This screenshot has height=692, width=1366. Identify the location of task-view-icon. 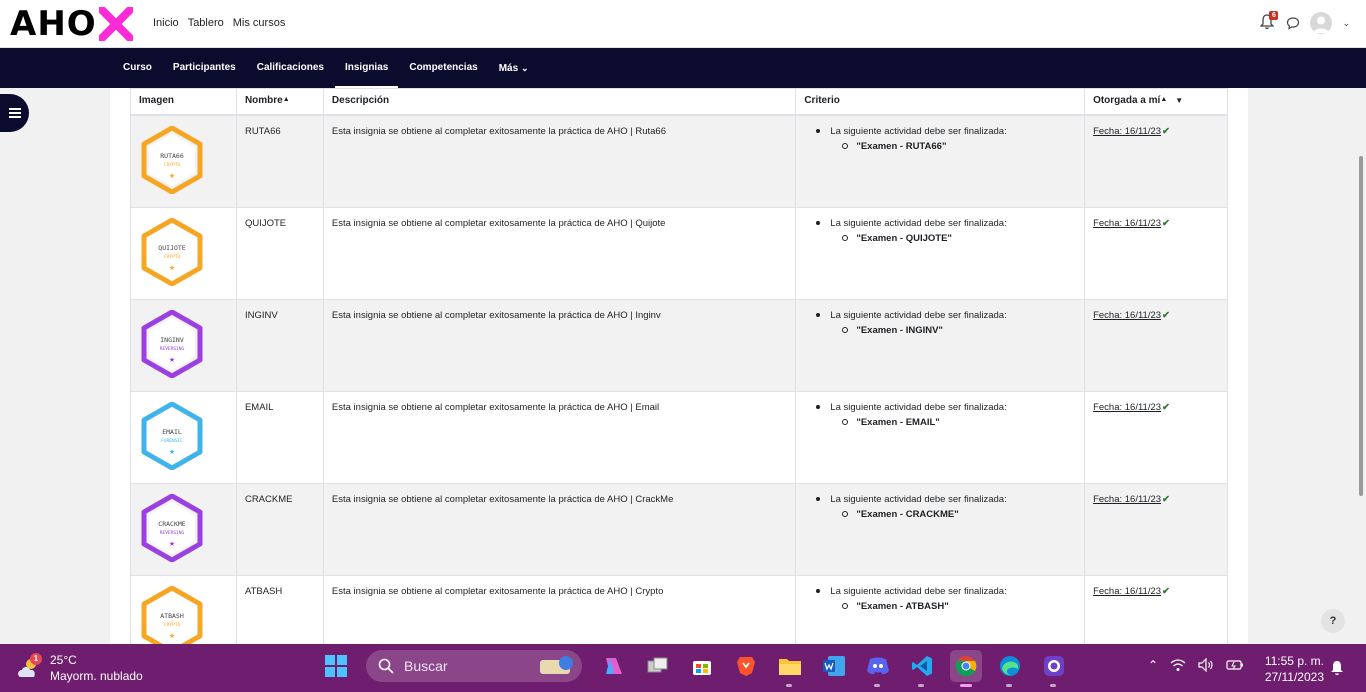
(658, 666).